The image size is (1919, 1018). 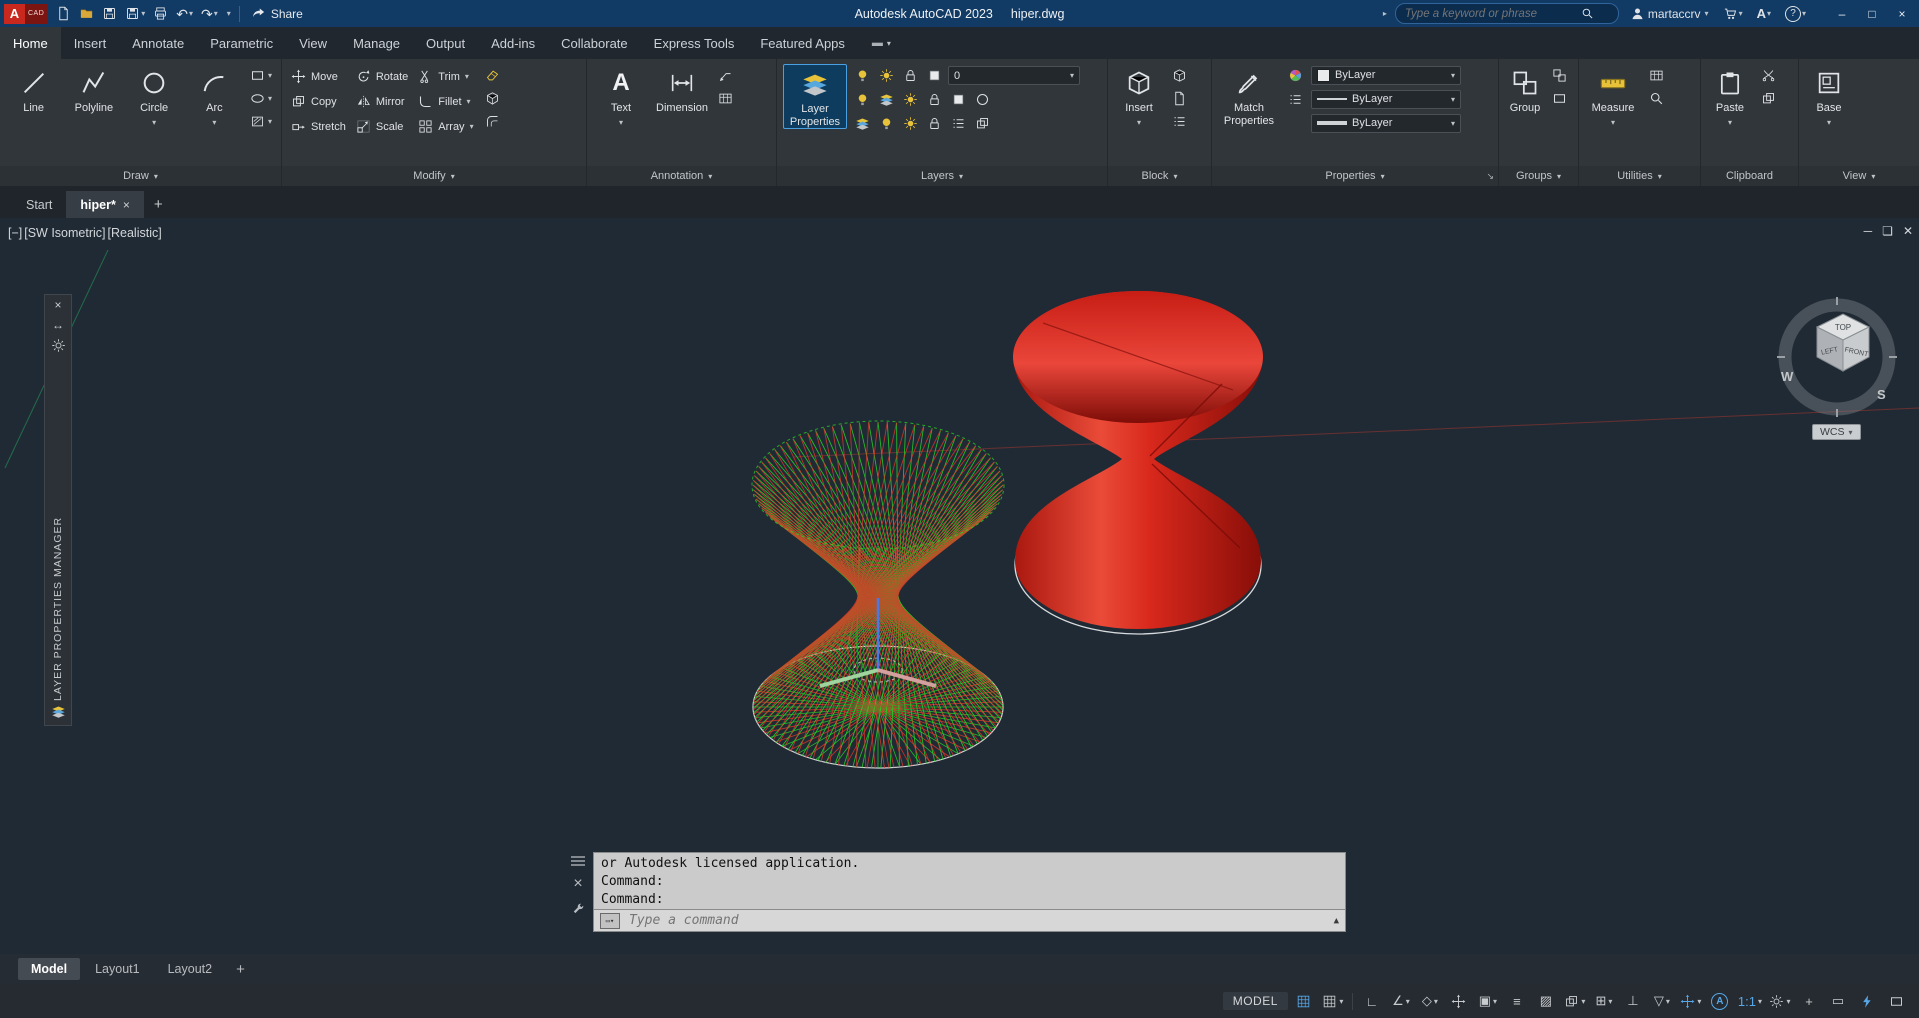 I want to click on help-button: ? ▾, so click(x=1795, y=14).